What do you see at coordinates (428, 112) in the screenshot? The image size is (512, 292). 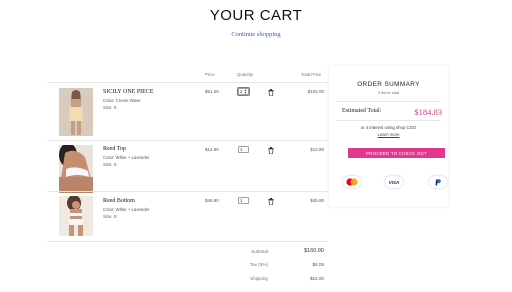 I see `estimated-total-value: $184.03` at bounding box center [428, 112].